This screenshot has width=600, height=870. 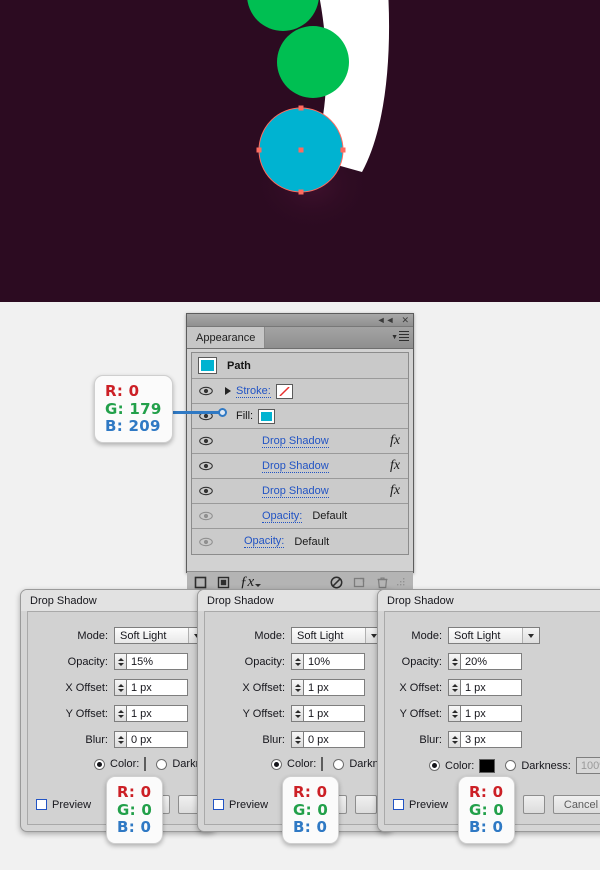 What do you see at coordinates (386, 320) in the screenshot?
I see `collapse-double-left-icon: ◄◄` at bounding box center [386, 320].